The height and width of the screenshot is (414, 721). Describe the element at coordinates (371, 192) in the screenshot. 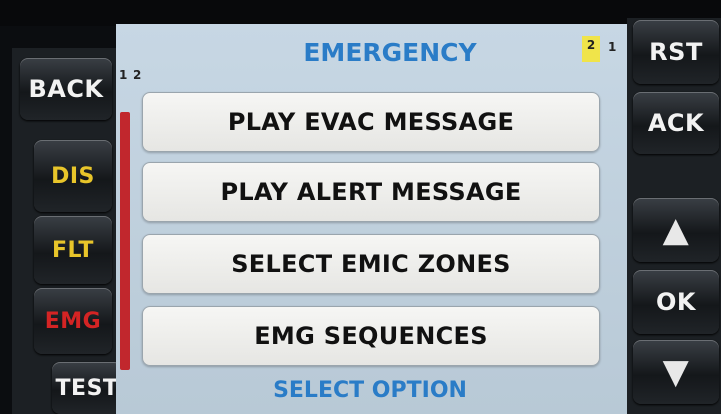

I see `play-alert-message-button: PLAY ALERT MESSAGE` at that location.